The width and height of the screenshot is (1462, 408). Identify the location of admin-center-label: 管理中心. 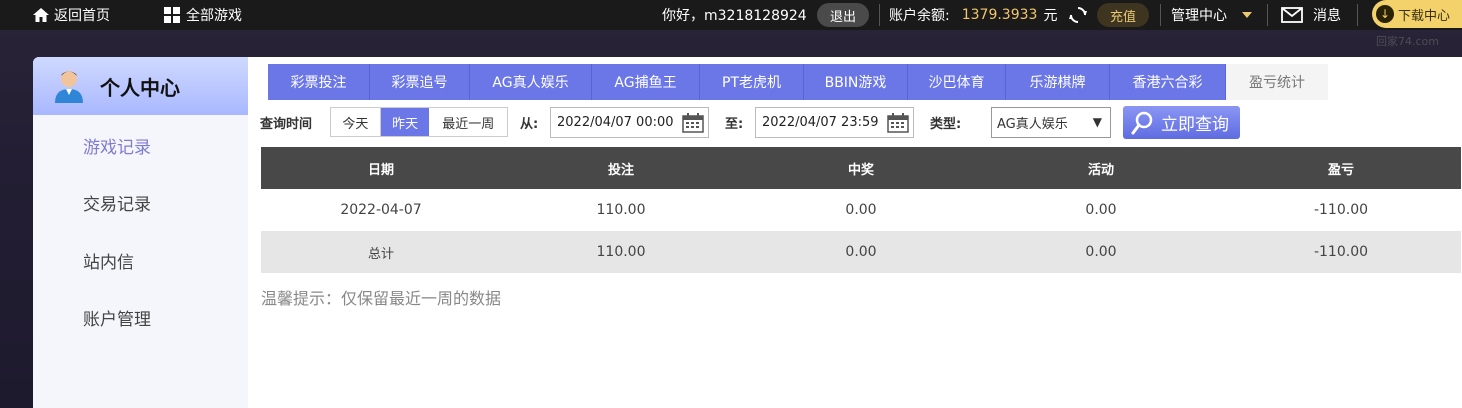
(1199, 16).